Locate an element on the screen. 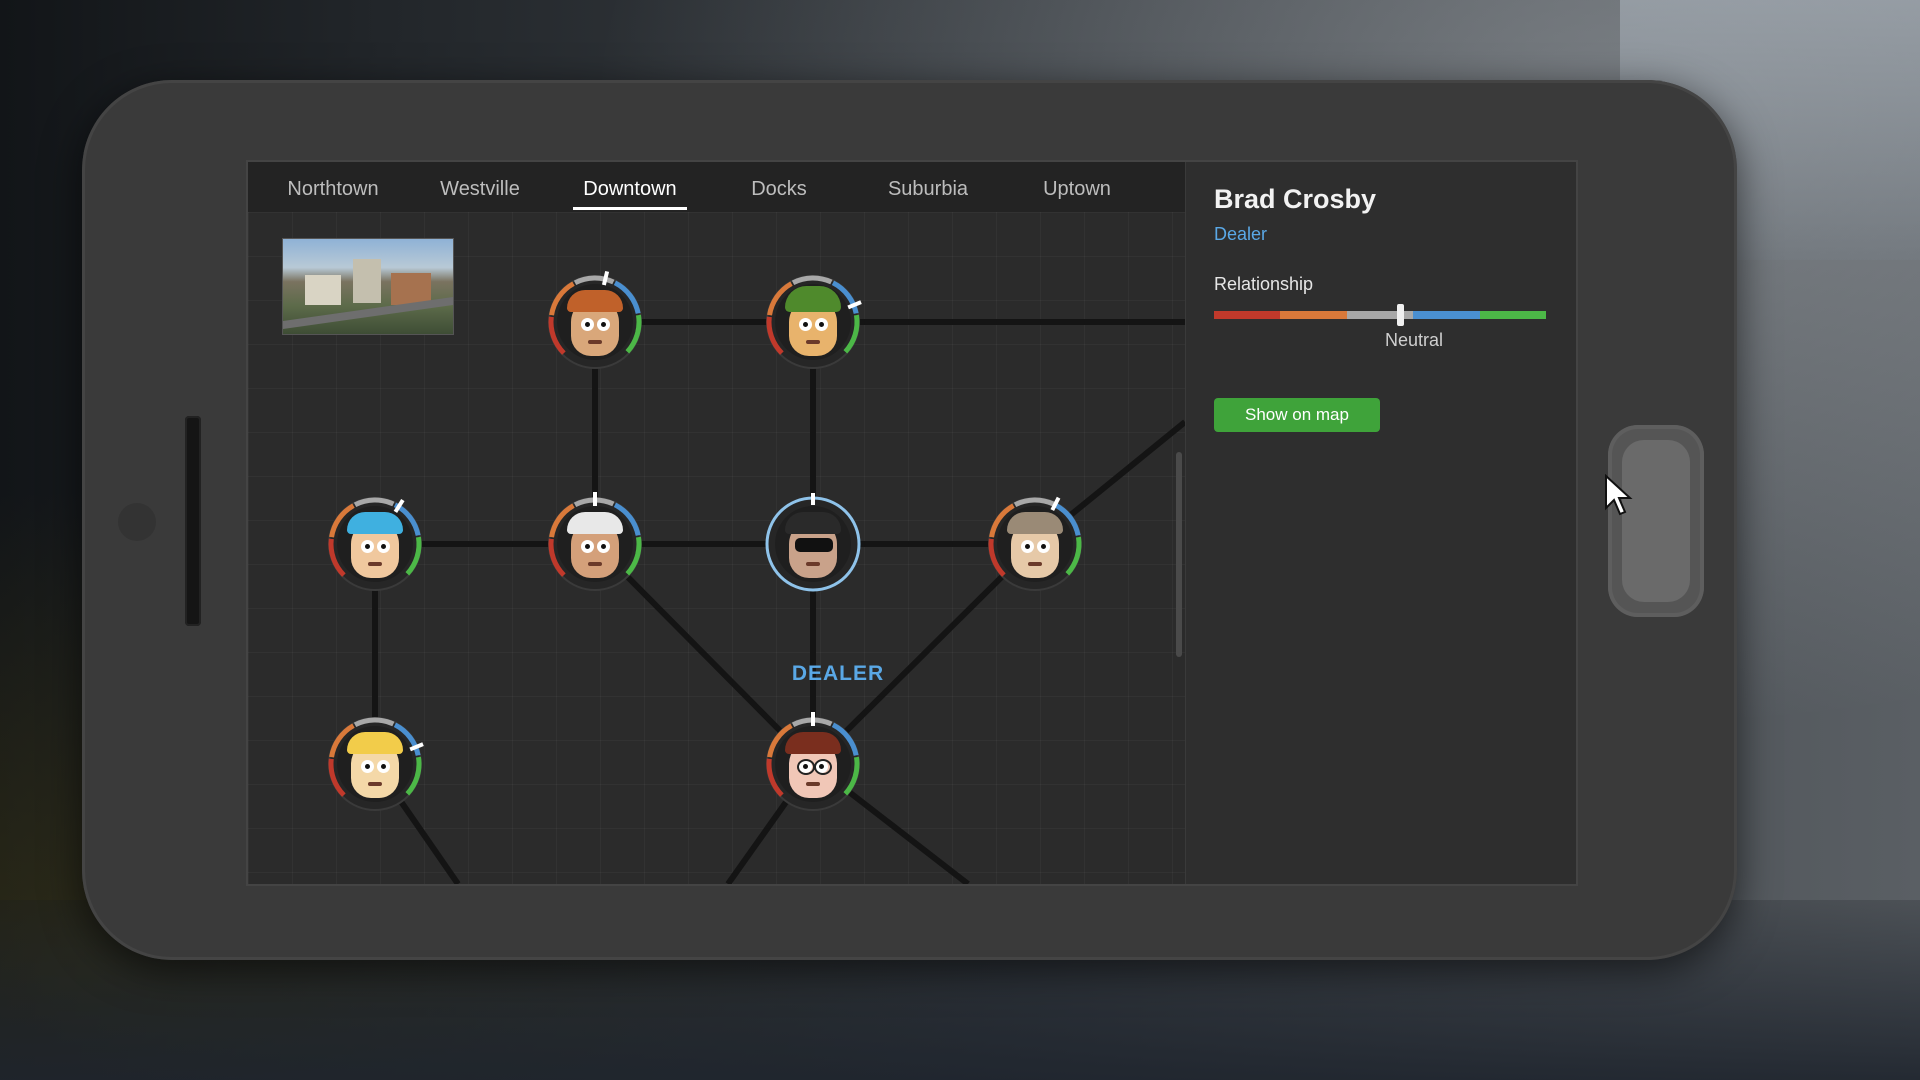 This screenshot has height=1080, width=1920. phone-home-button-inner is located at coordinates (1656, 521).